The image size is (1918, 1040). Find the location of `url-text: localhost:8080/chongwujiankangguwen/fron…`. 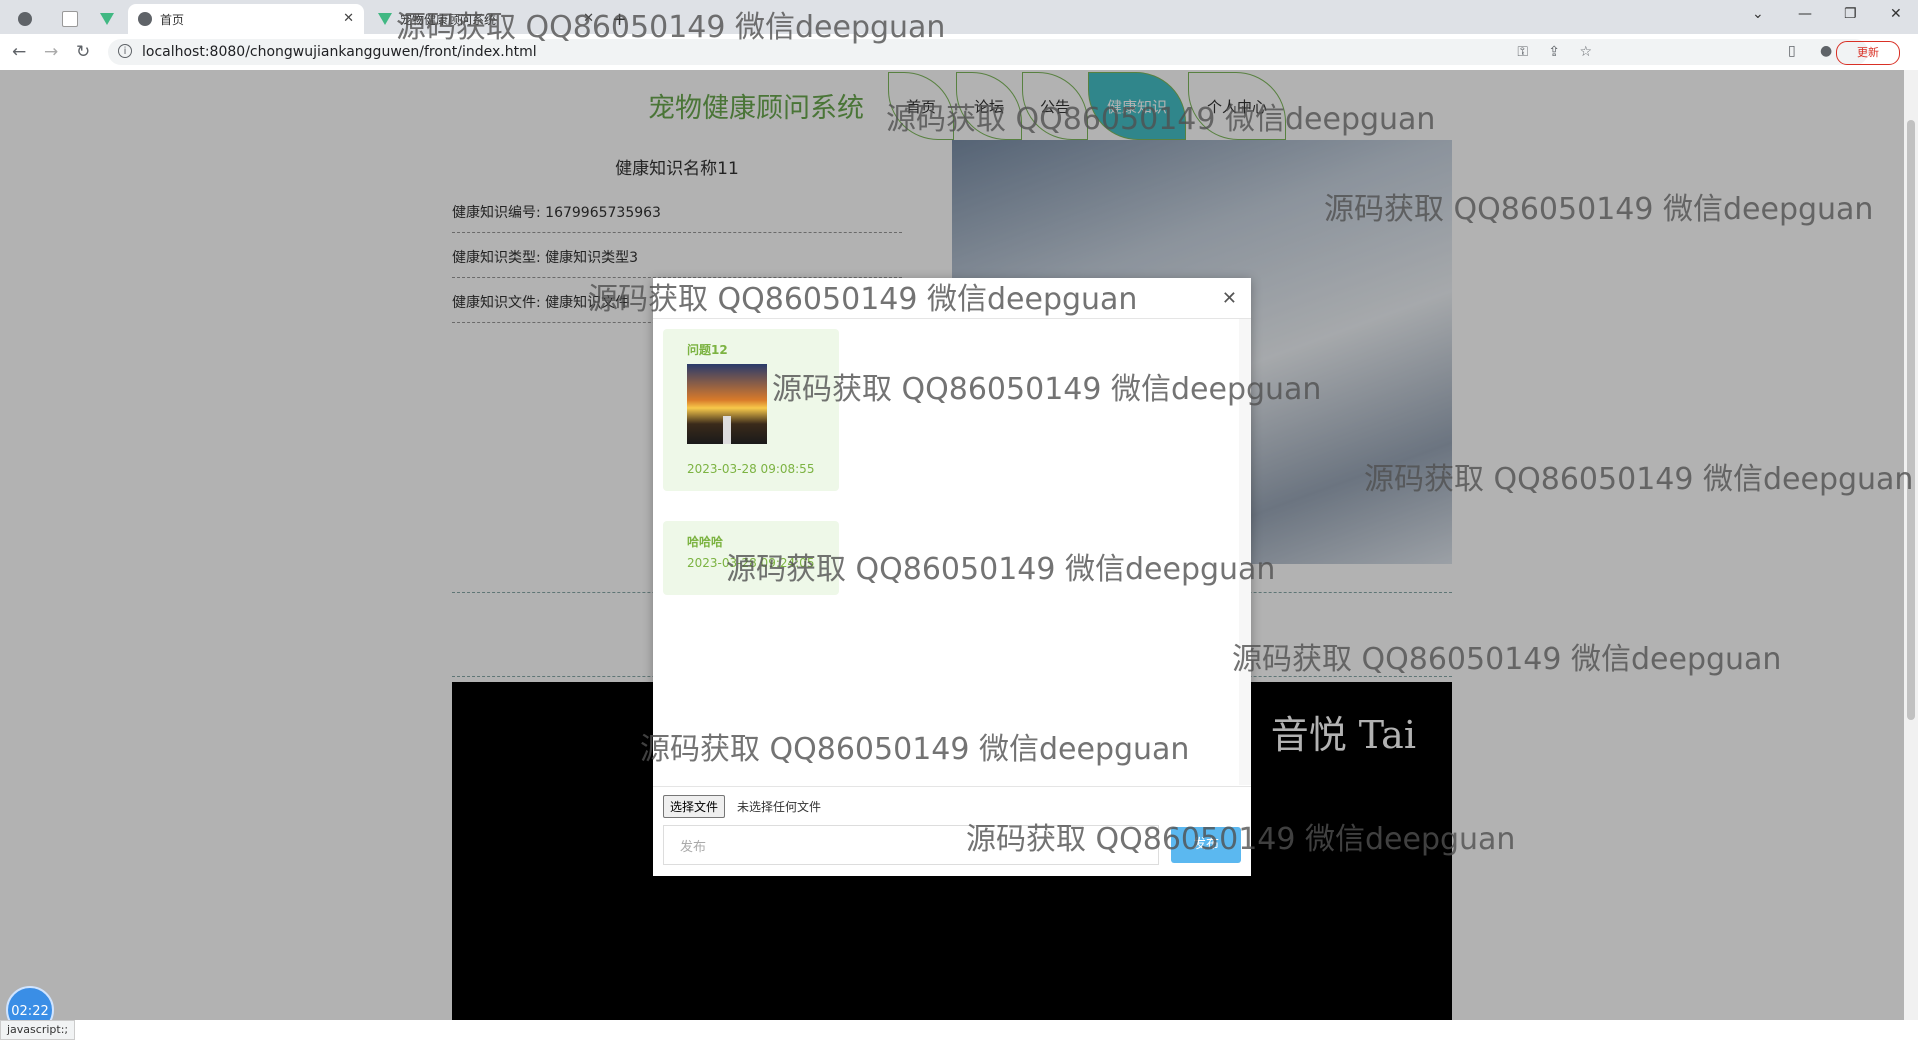

url-text: localhost:8080/chongwujiankangguwen/fron… is located at coordinates (339, 52).